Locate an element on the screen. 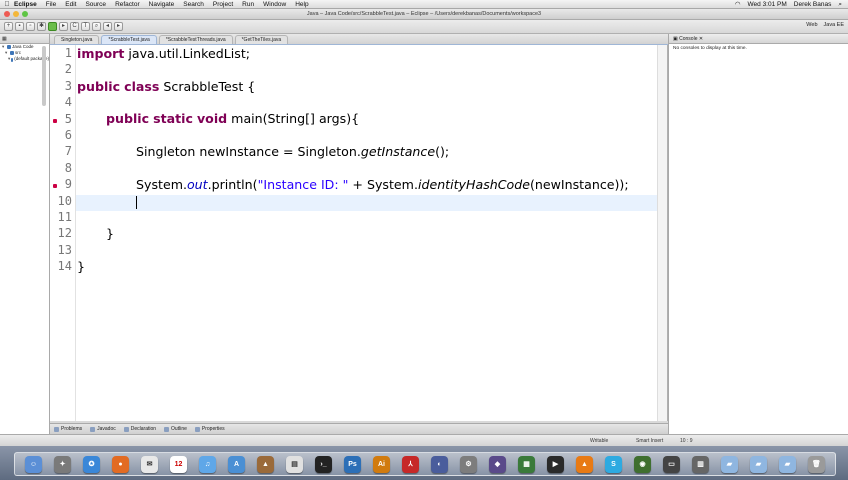 The height and width of the screenshot is (480, 848). forward-icon: ▸ is located at coordinates (118, 26).